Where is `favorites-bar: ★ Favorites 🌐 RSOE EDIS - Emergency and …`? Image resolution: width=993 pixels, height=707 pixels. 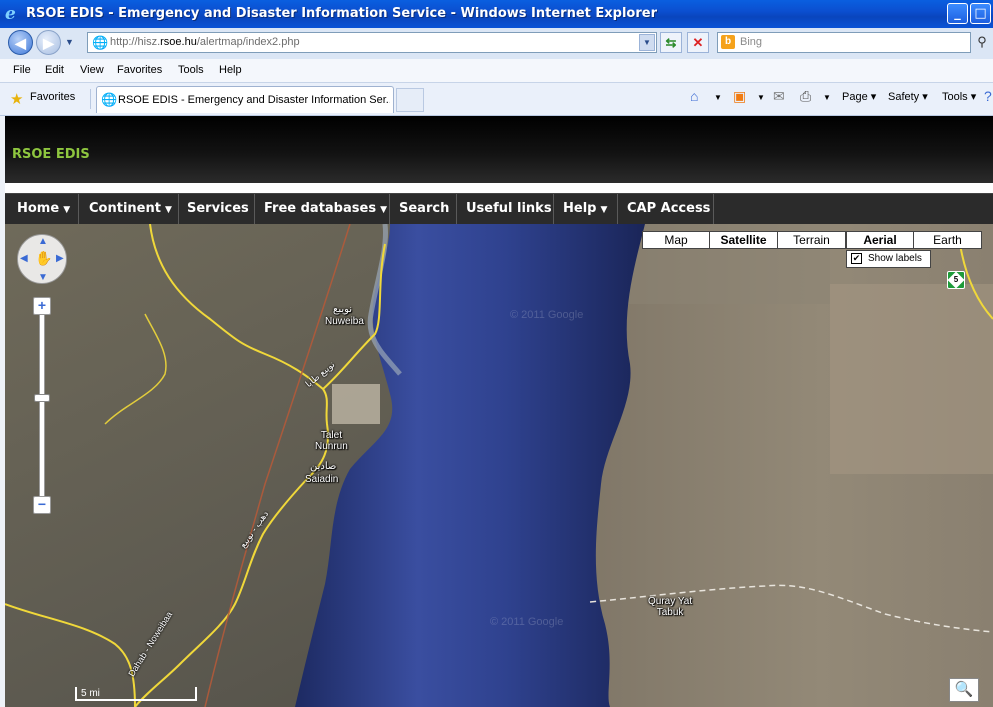 favorites-bar: ★ Favorites 🌐 RSOE EDIS - Emergency and … is located at coordinates (496, 99).